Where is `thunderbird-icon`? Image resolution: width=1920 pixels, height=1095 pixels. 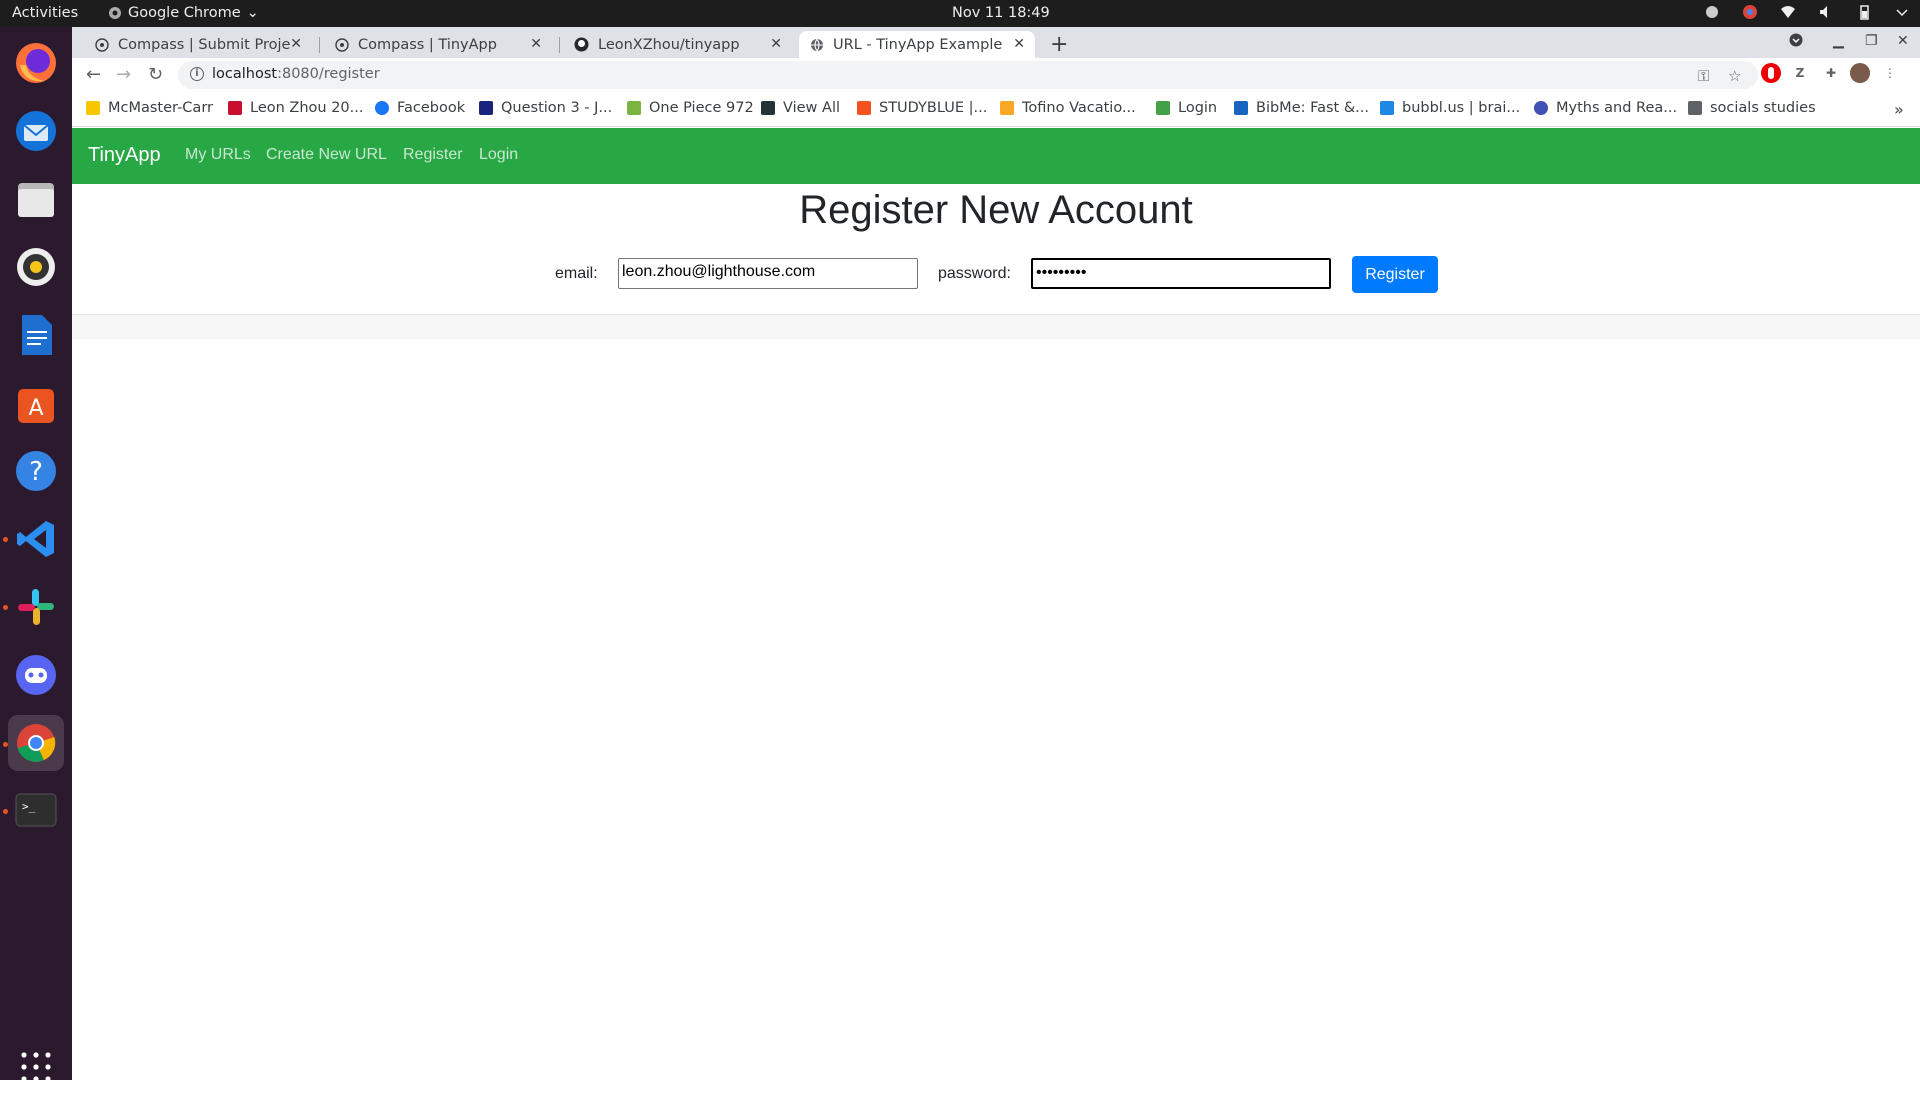
thunderbird-icon is located at coordinates (36, 131).